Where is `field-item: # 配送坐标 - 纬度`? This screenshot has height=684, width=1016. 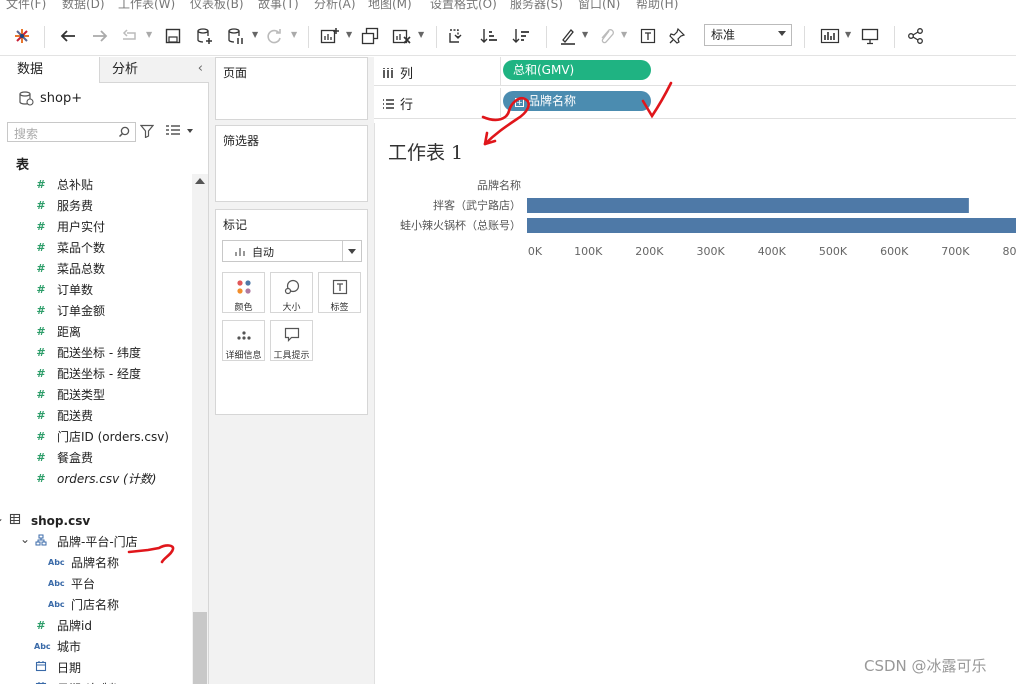
field-item: # 配送坐标 - 纬度 is located at coordinates (96, 352).